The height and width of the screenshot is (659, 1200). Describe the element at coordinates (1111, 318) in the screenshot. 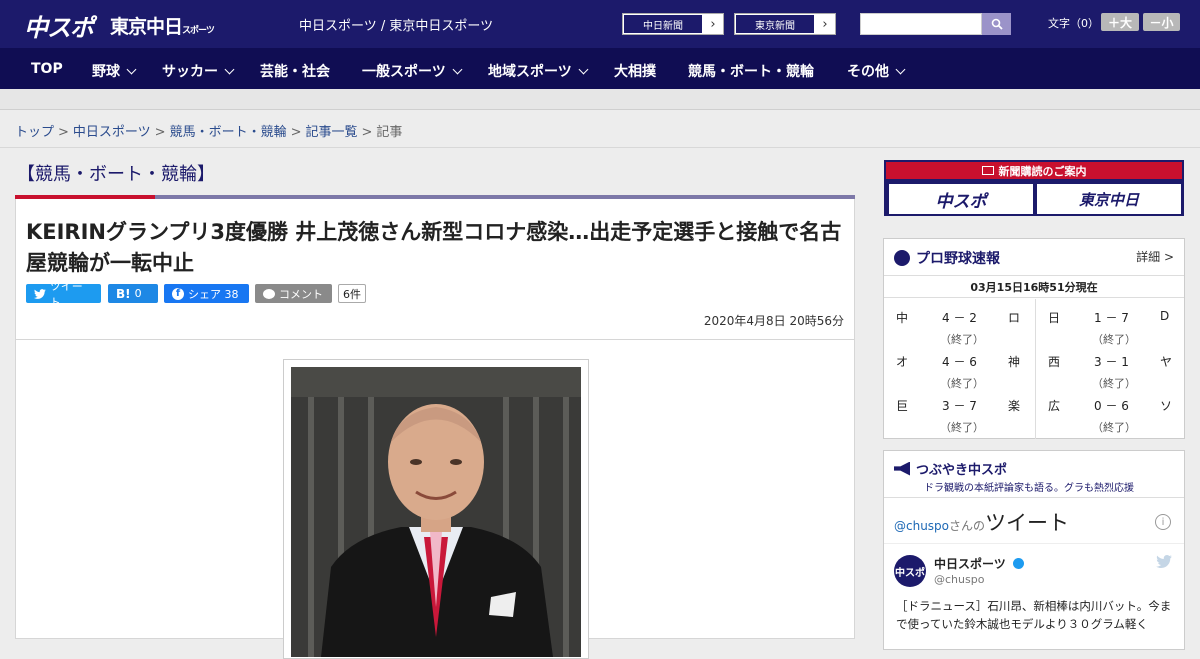

I see `score: 1 － 7` at that location.